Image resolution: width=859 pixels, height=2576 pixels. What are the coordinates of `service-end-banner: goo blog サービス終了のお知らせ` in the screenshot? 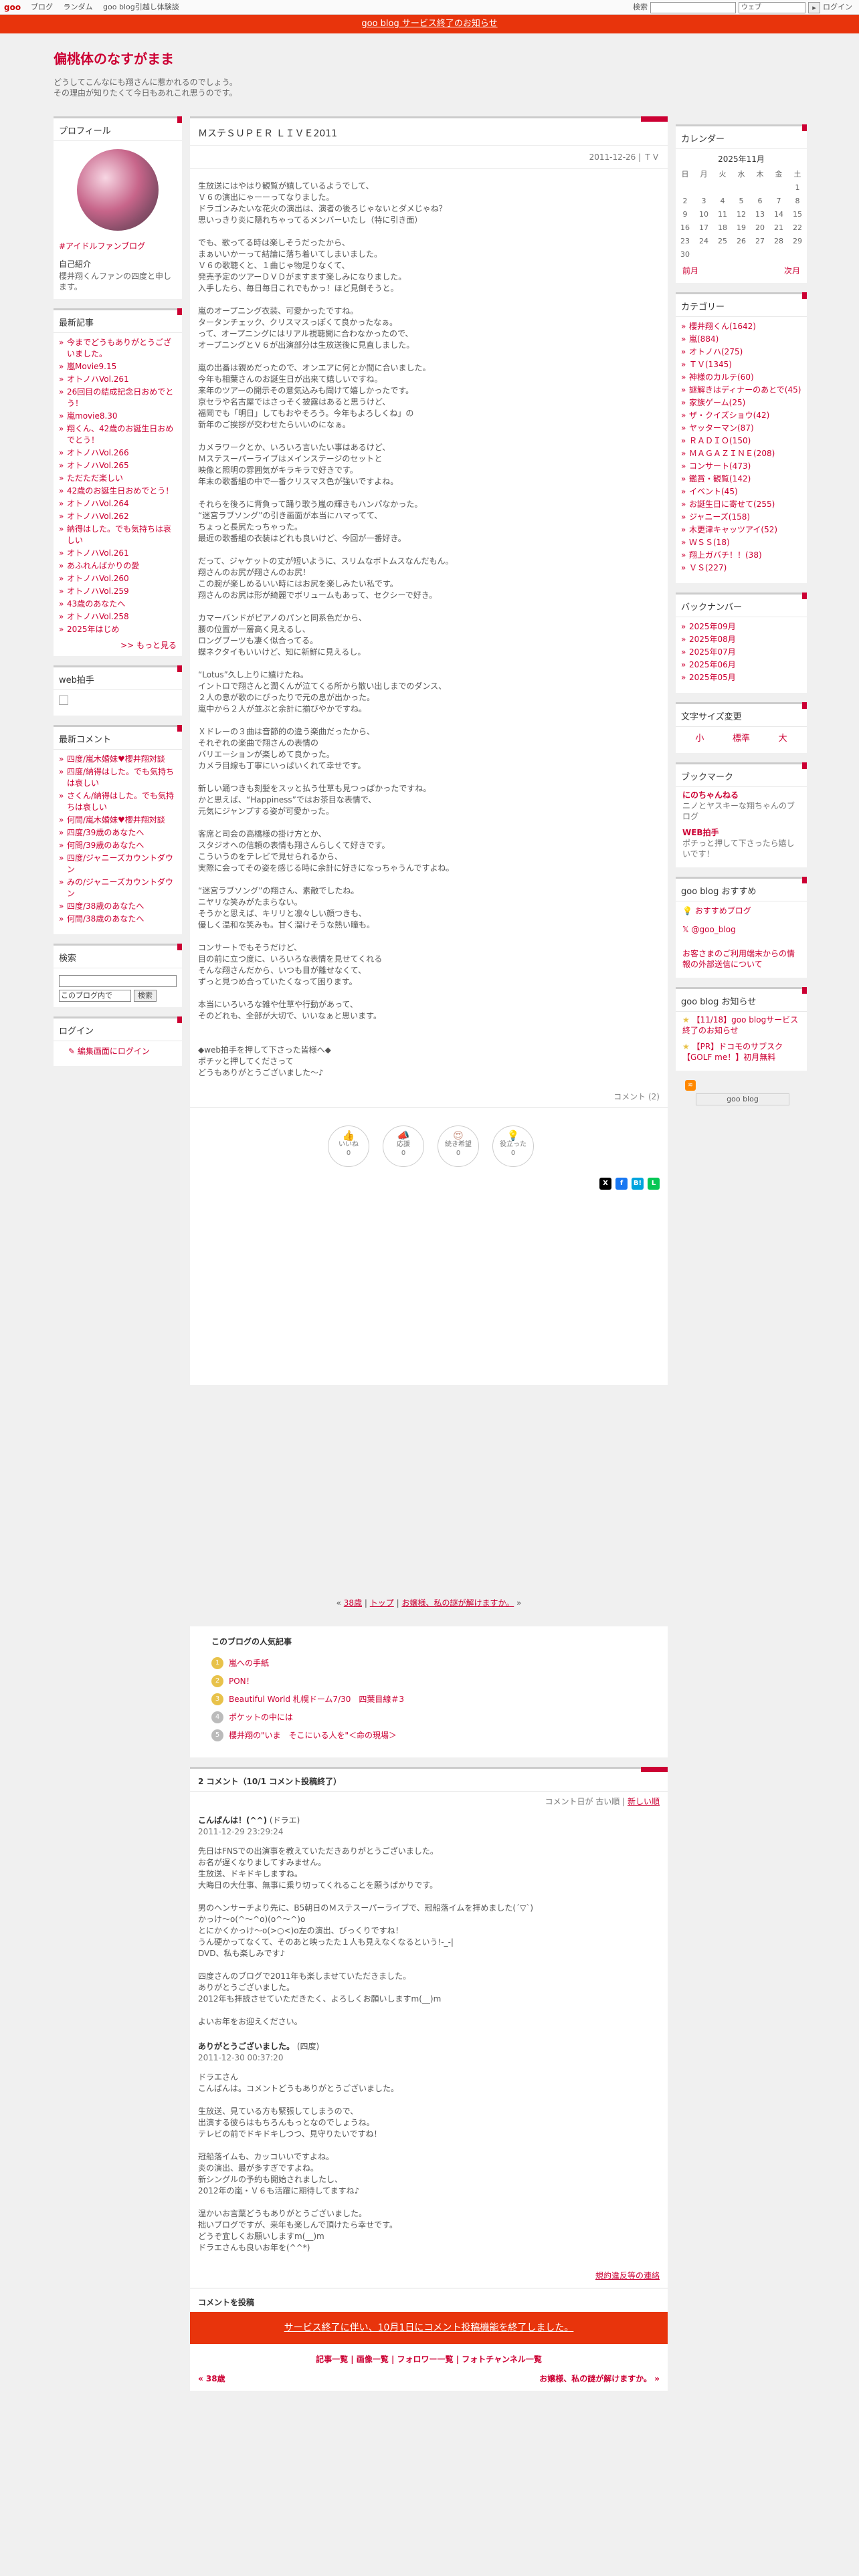 It's located at (429, 24).